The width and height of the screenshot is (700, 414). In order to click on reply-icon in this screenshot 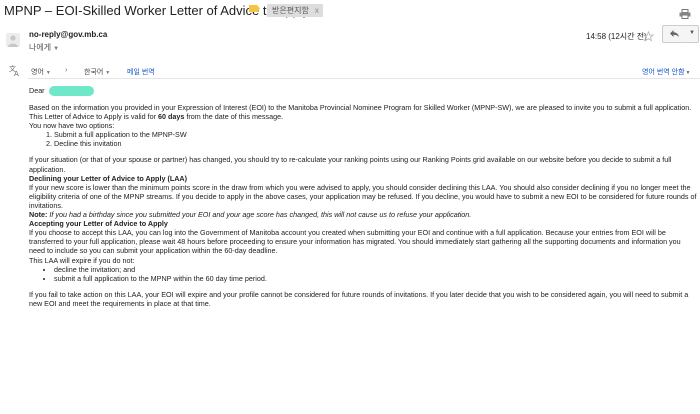, I will do `click(674, 33)`.